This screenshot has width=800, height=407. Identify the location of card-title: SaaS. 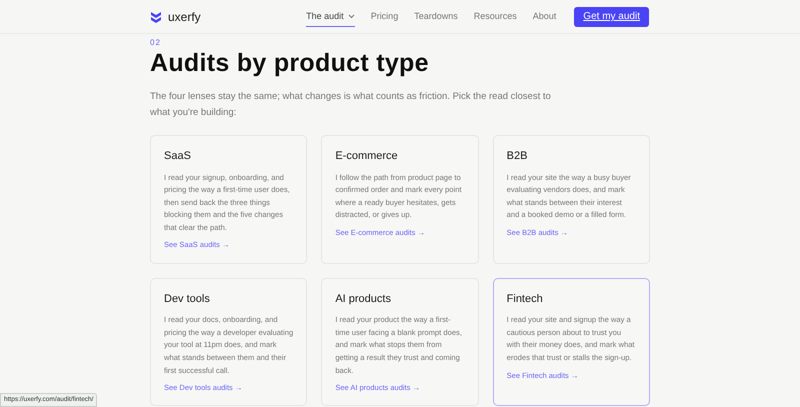
(178, 156).